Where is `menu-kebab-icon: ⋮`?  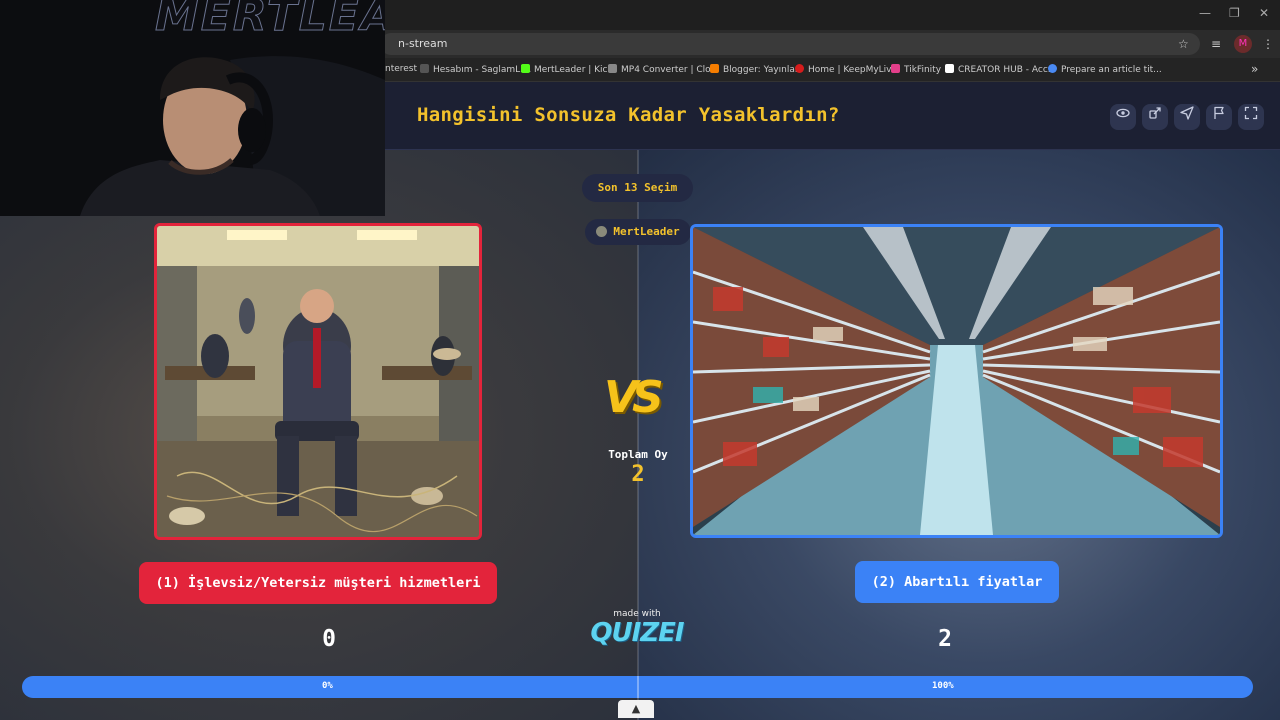
menu-kebab-icon: ⋮ is located at coordinates (1268, 44).